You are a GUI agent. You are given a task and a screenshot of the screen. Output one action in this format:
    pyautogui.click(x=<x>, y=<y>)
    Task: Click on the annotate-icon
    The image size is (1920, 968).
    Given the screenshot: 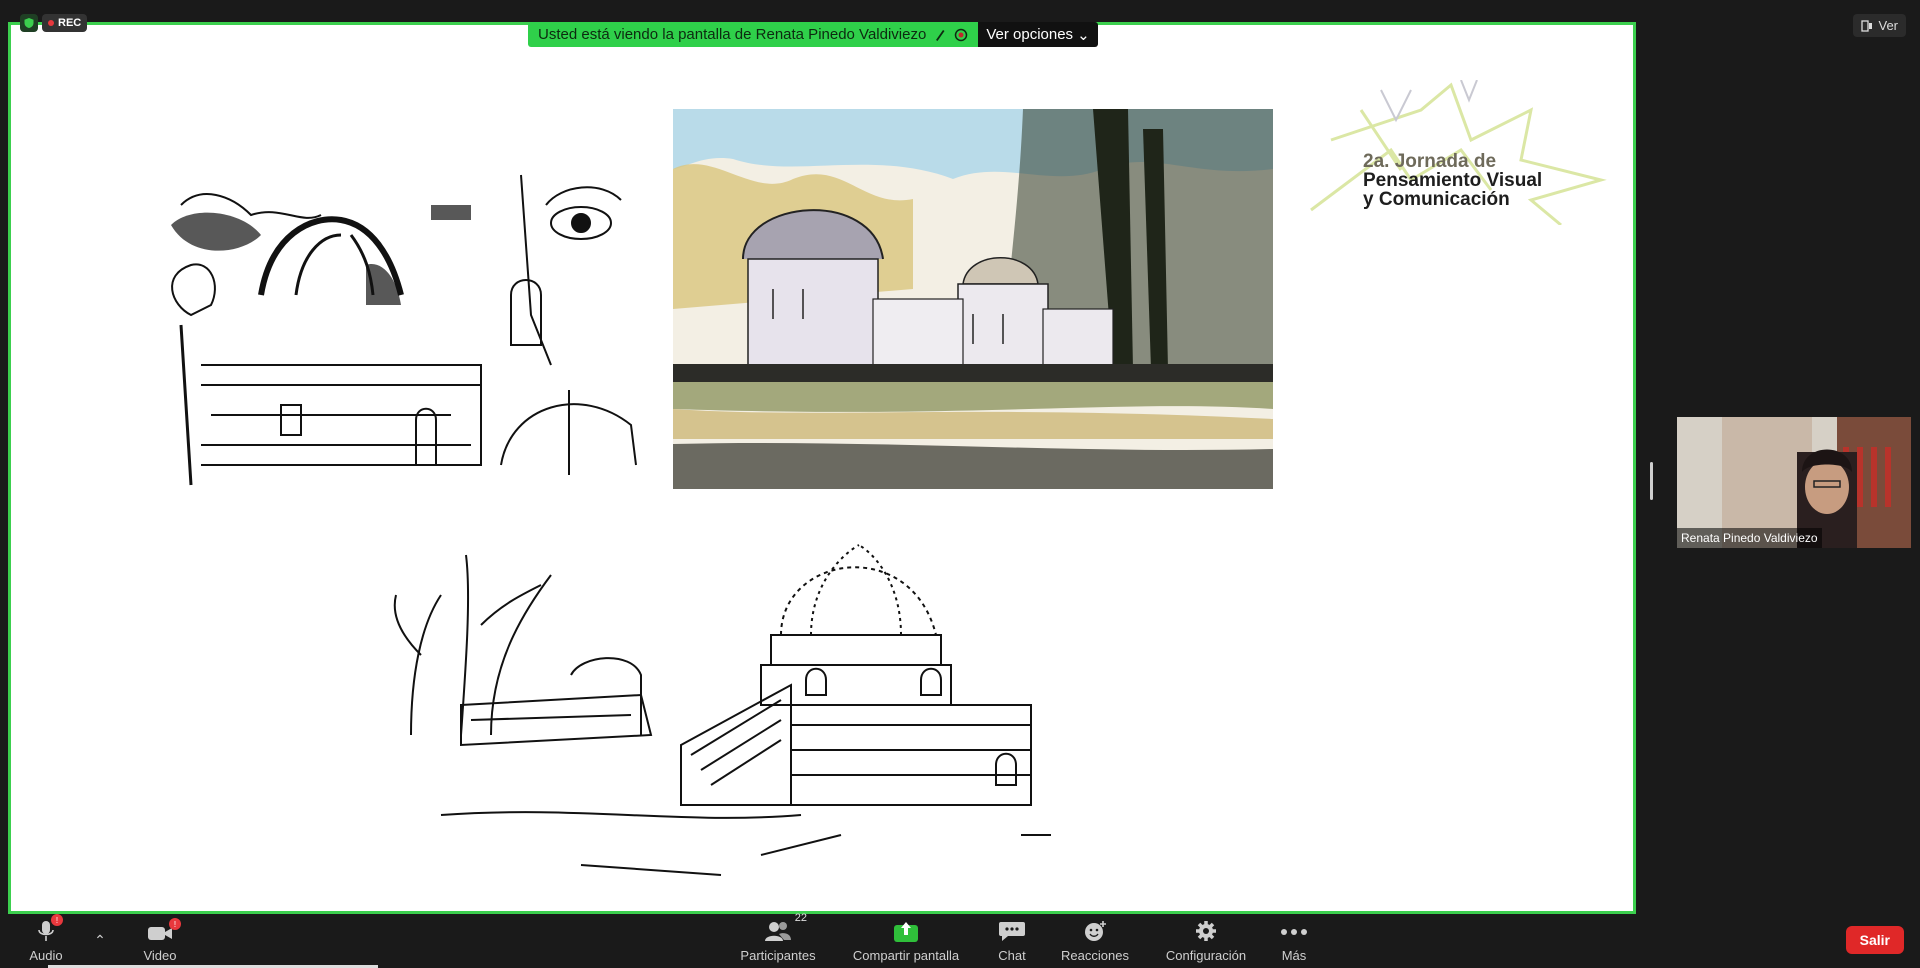 What is the action you would take?
    pyautogui.click(x=940, y=35)
    